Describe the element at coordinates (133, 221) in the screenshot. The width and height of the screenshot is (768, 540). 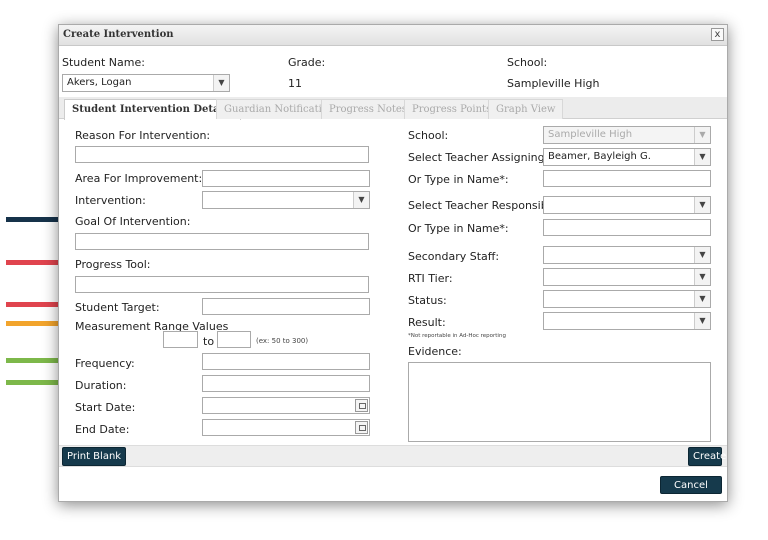
I see `goal-label: Goal Of Intervention:` at that location.